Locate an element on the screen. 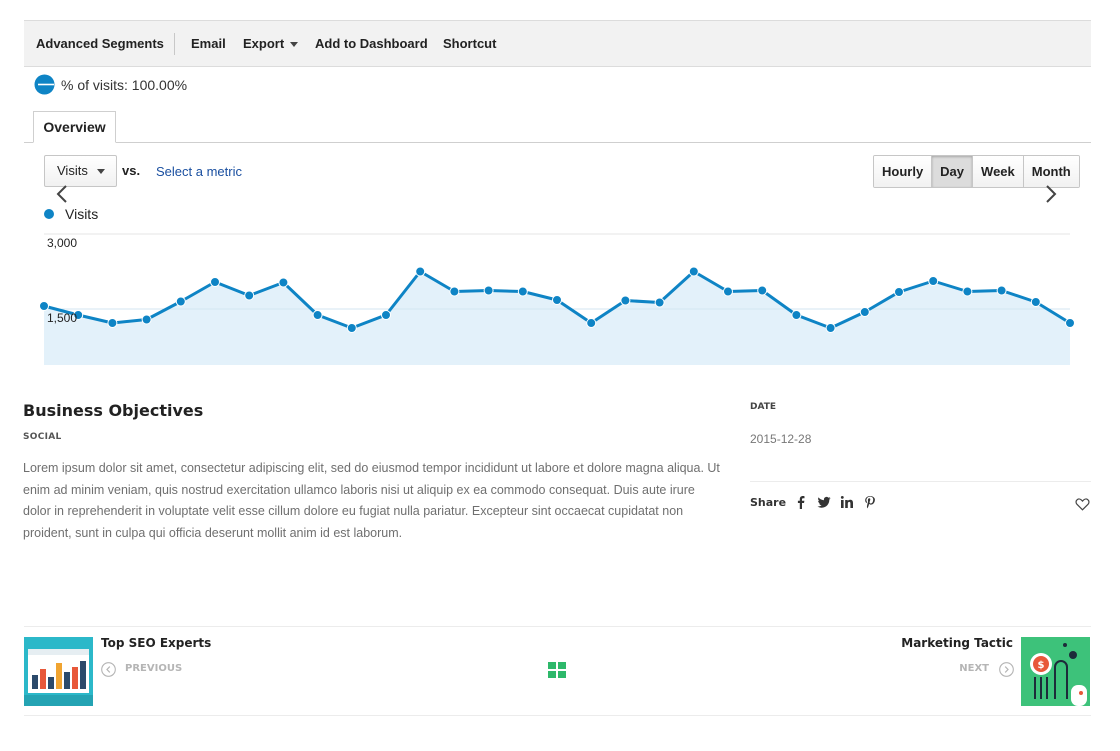 This screenshot has width=1120, height=751. legend-label: Visits is located at coordinates (82, 214).